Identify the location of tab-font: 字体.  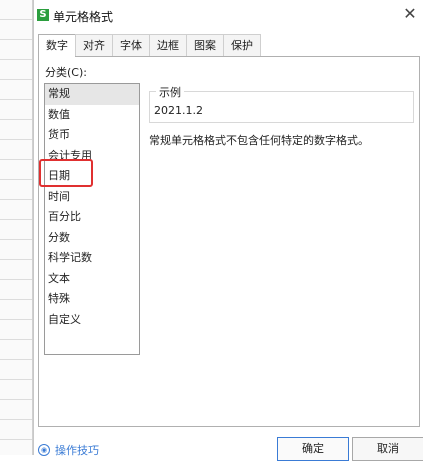
(131, 45).